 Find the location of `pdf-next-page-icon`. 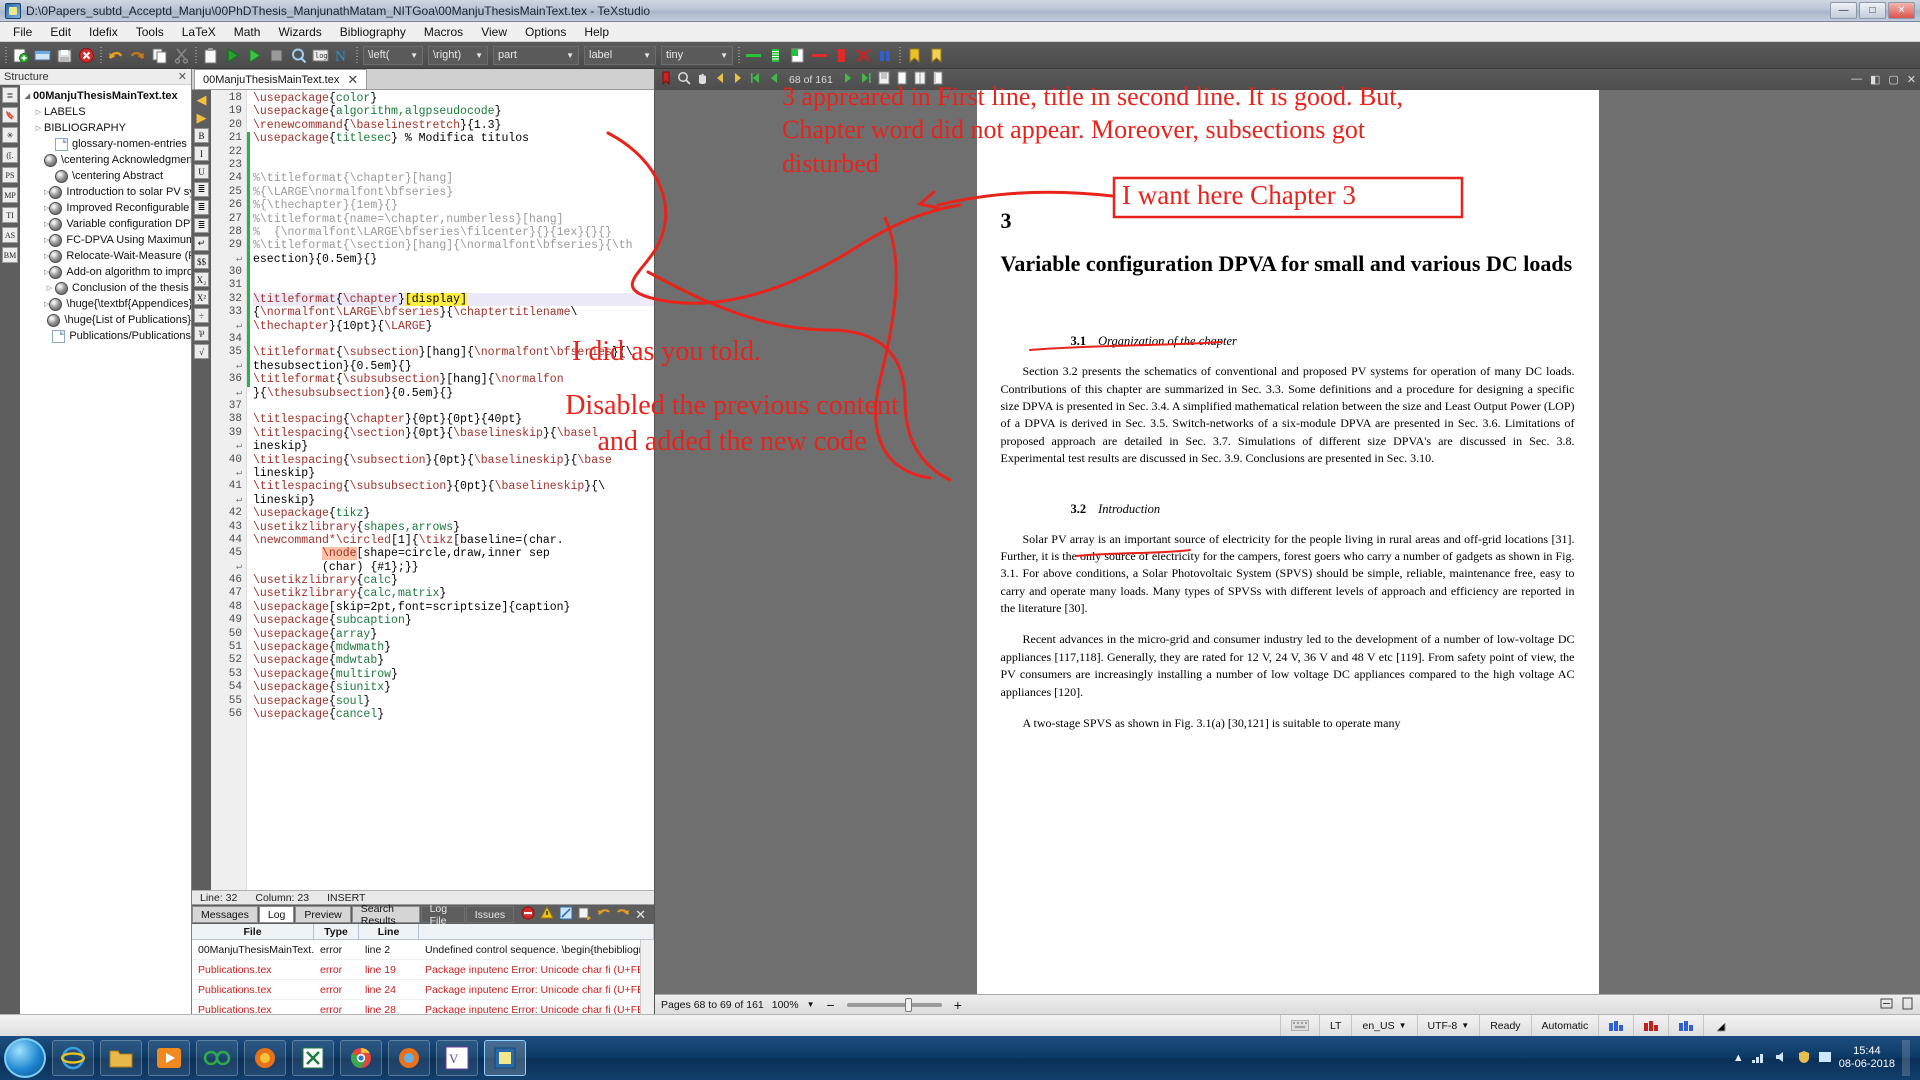

pdf-next-page-icon is located at coordinates (848, 79).